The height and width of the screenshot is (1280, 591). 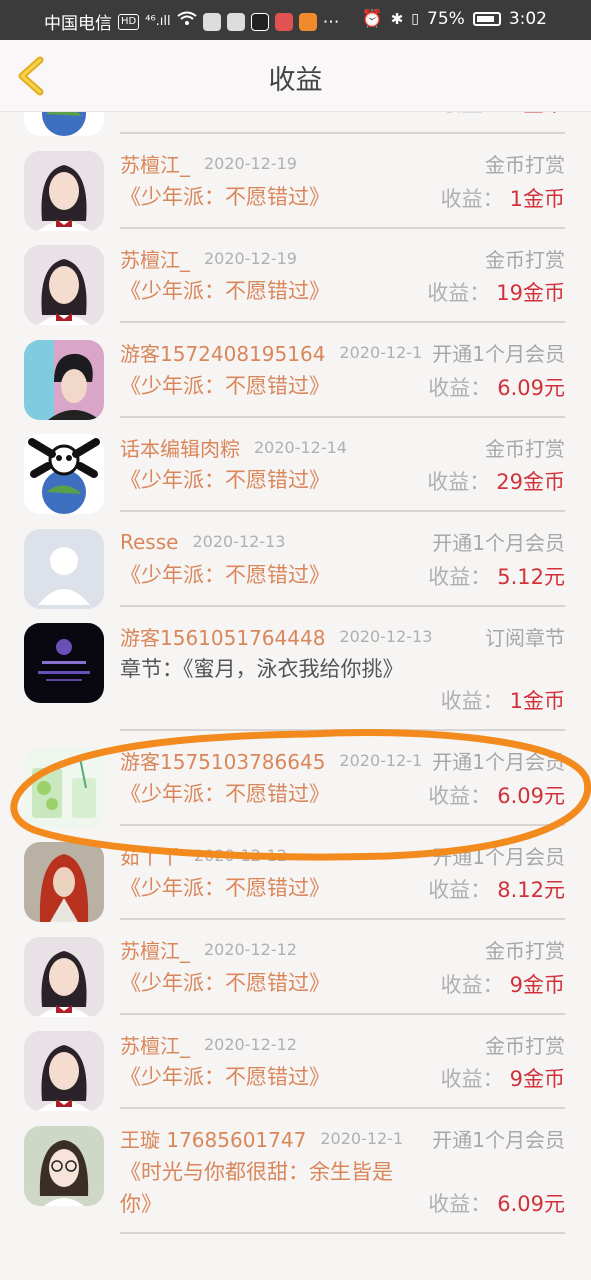 What do you see at coordinates (187, 21) in the screenshot?
I see `wifi-icon` at bounding box center [187, 21].